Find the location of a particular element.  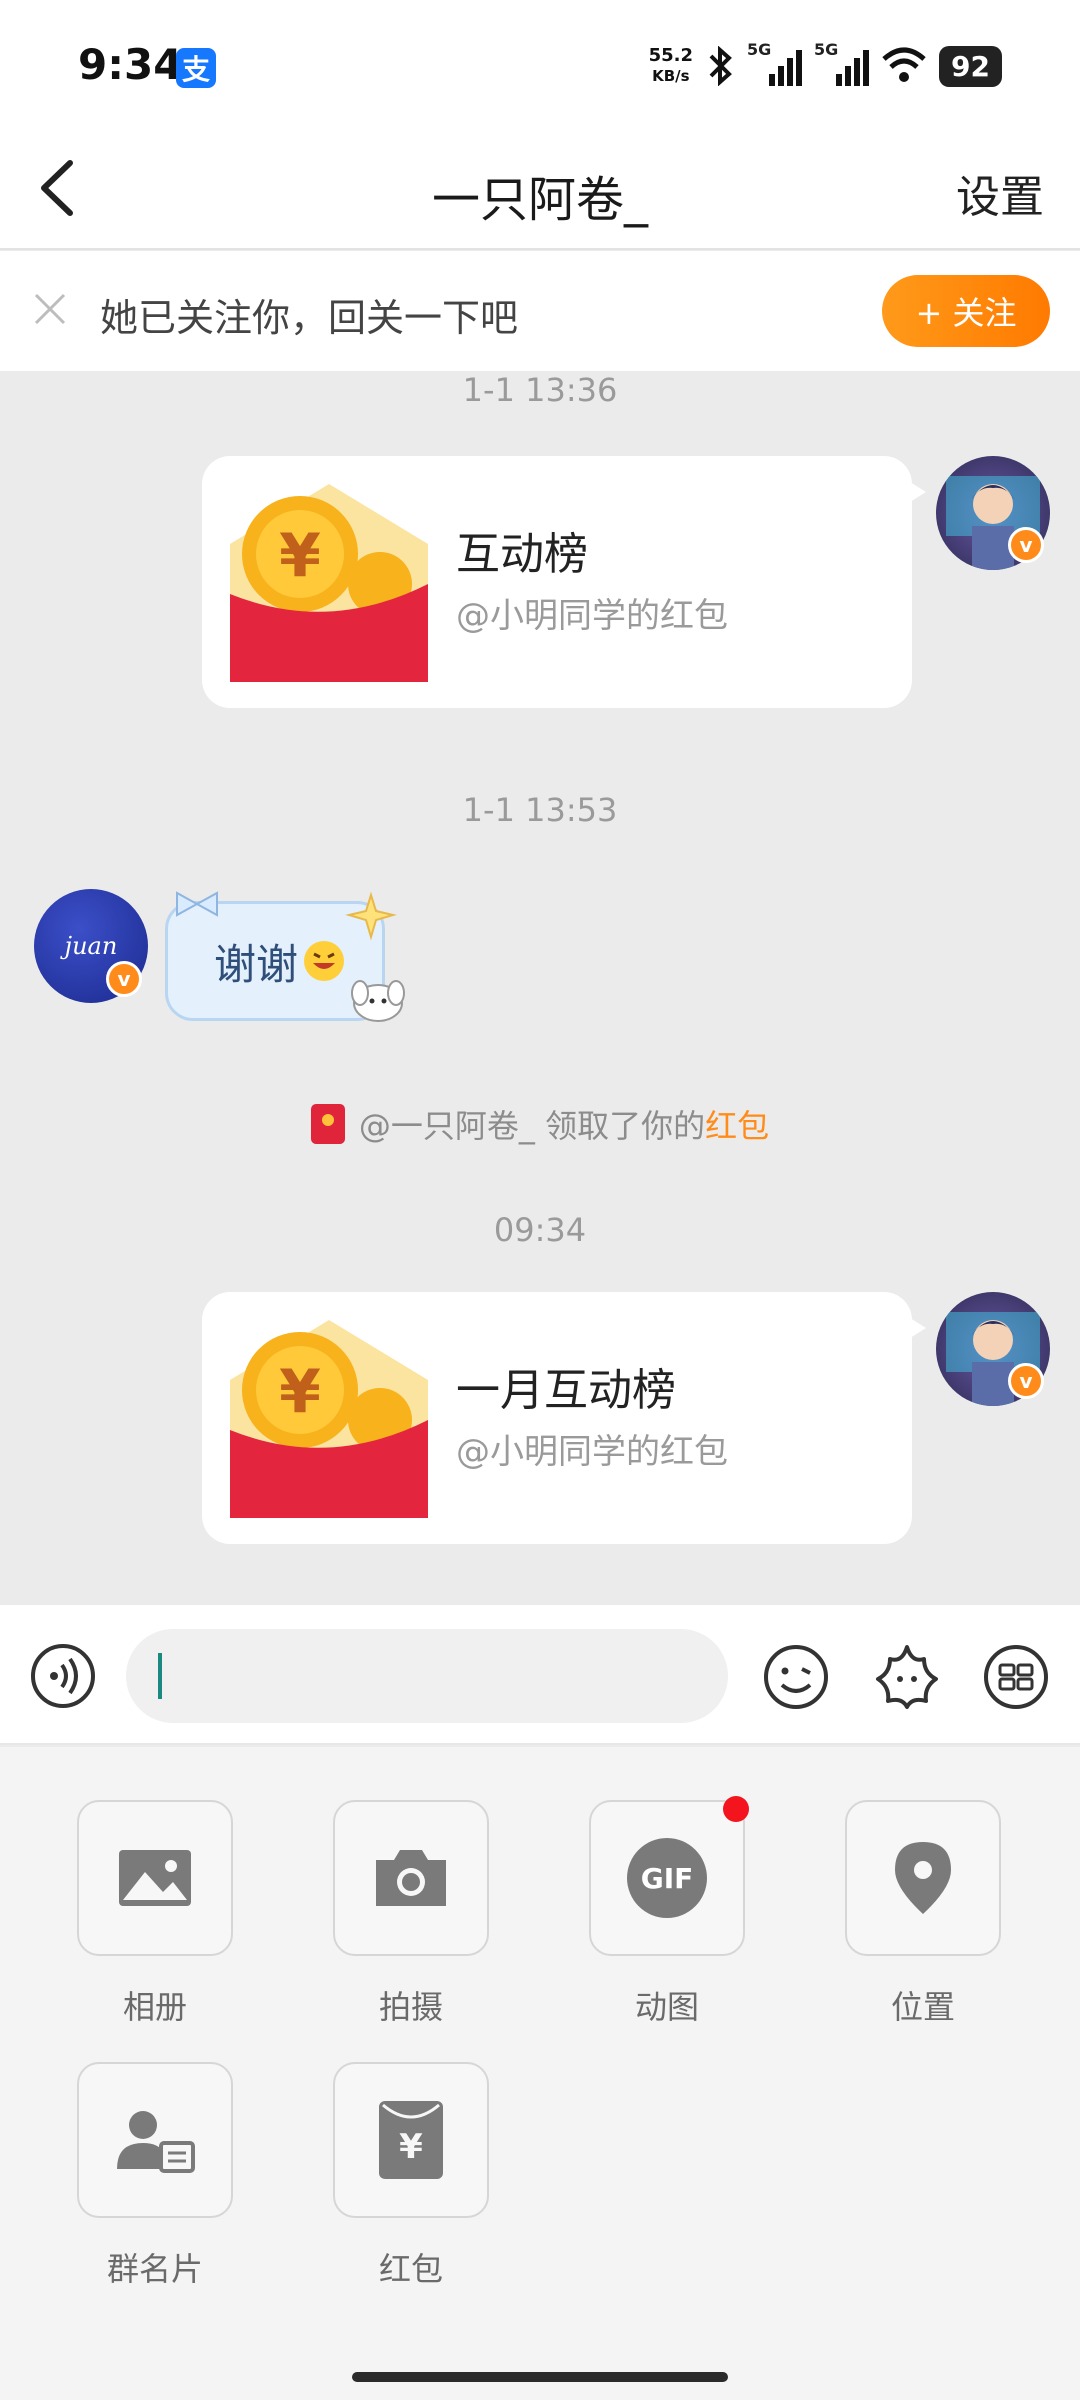

battery-level: 92 is located at coordinates (970, 66).